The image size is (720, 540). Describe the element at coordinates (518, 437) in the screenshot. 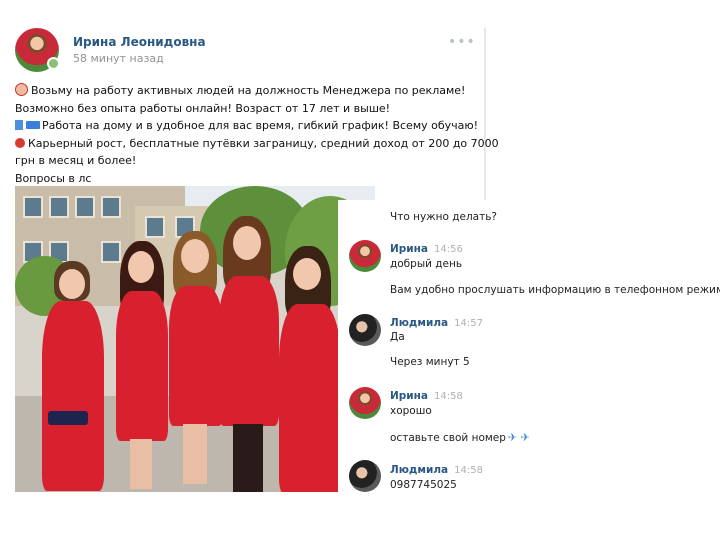

I see `airplane-emoji-icon: ✈ ✈` at that location.